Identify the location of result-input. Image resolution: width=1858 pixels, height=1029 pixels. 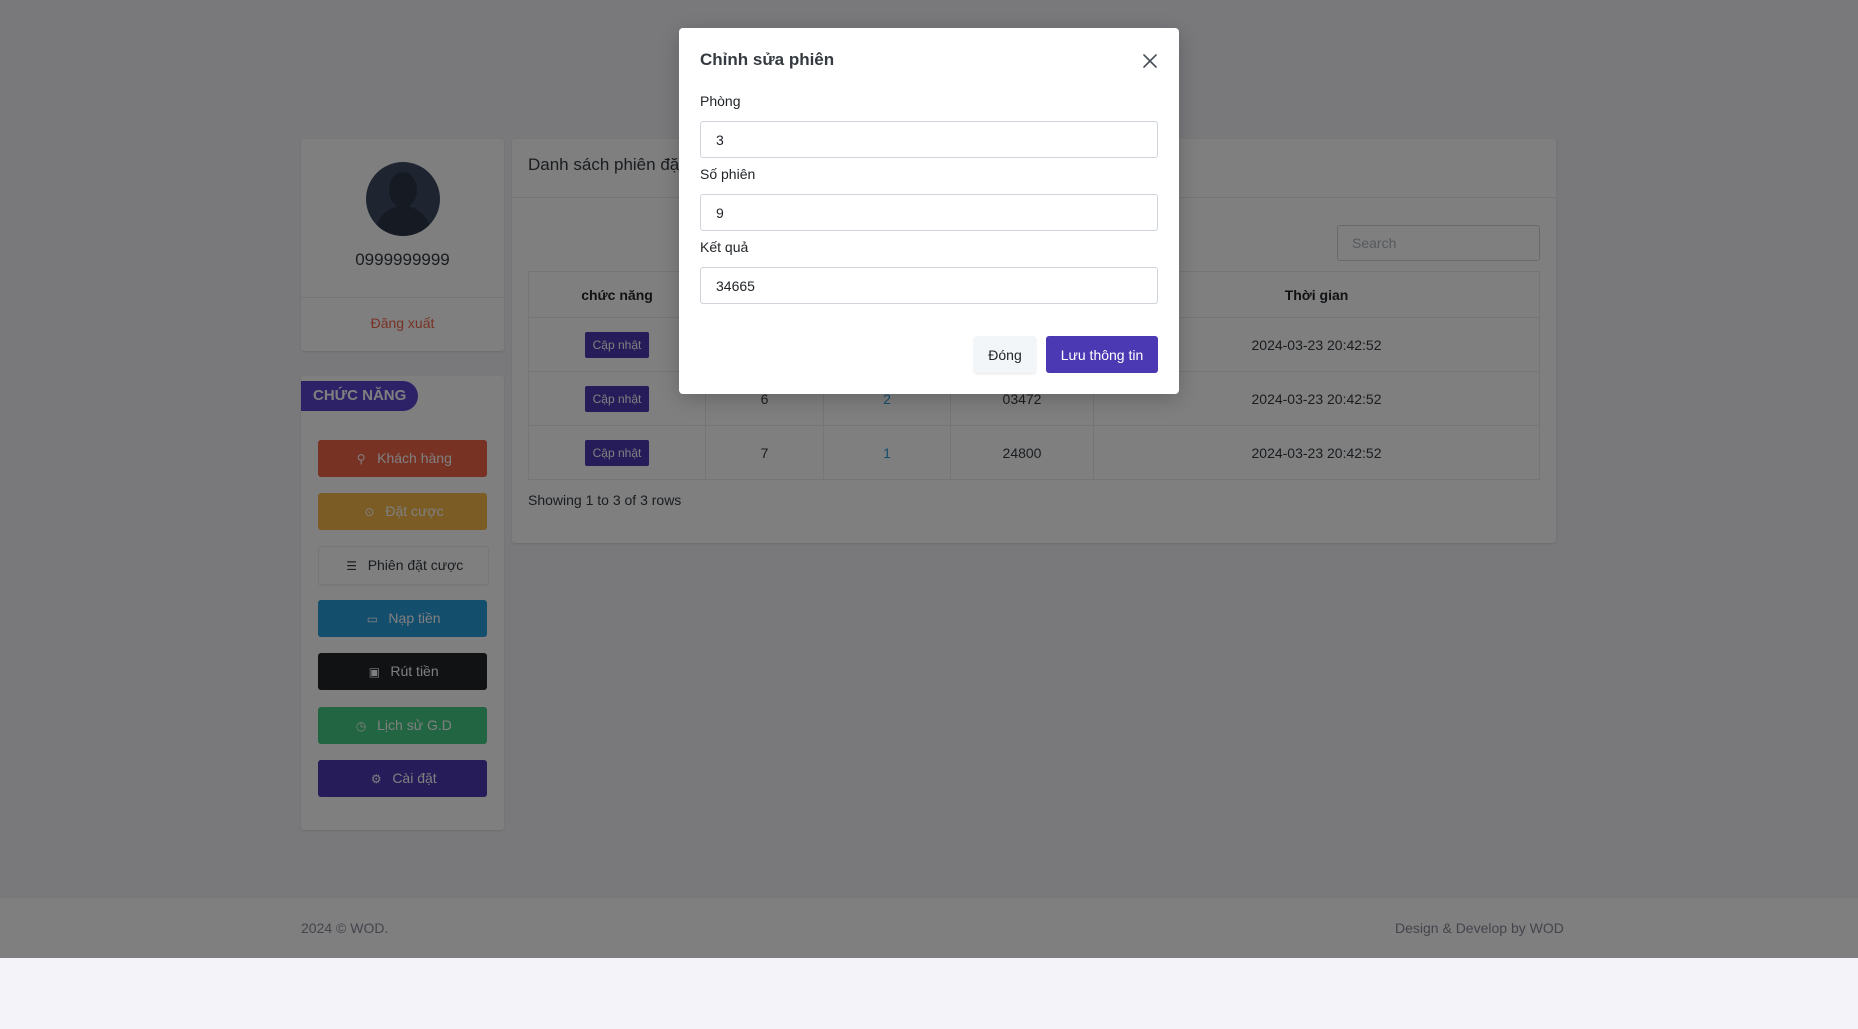
(929, 285).